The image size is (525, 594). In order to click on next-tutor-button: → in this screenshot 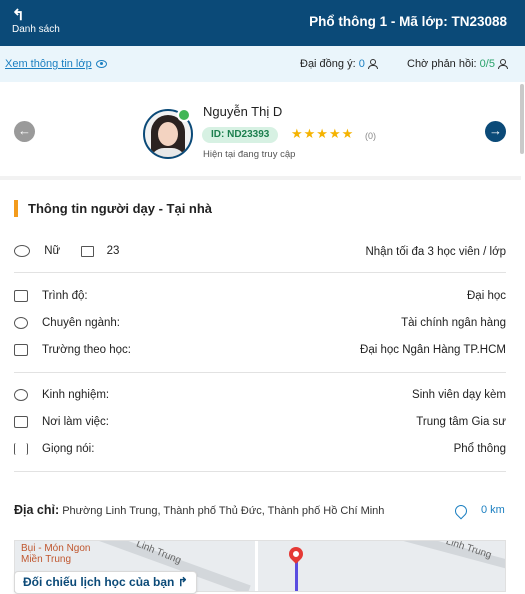, I will do `click(495, 131)`.